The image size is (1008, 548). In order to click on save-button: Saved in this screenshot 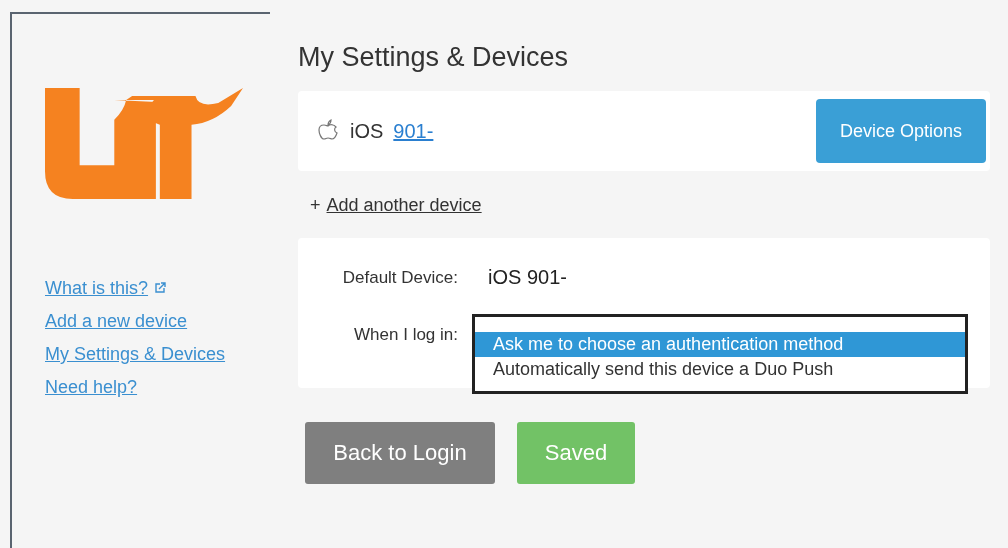, I will do `click(576, 453)`.